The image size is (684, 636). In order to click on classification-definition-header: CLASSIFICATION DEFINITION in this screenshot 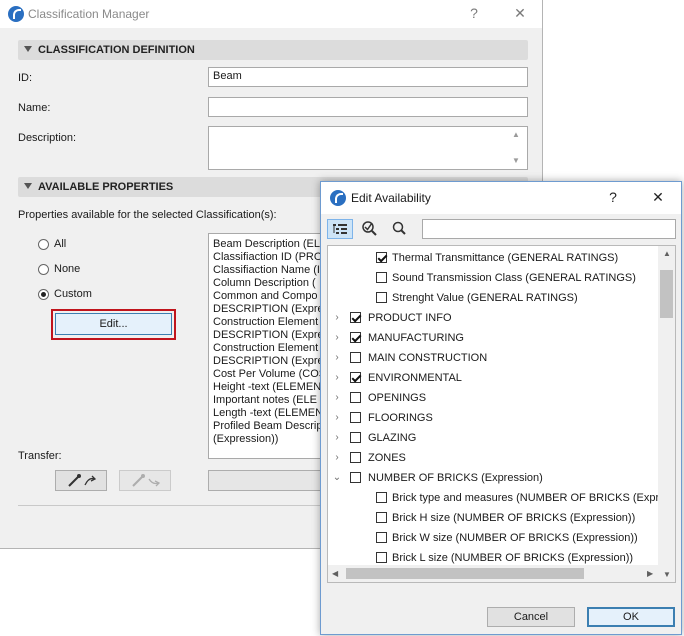, I will do `click(273, 50)`.